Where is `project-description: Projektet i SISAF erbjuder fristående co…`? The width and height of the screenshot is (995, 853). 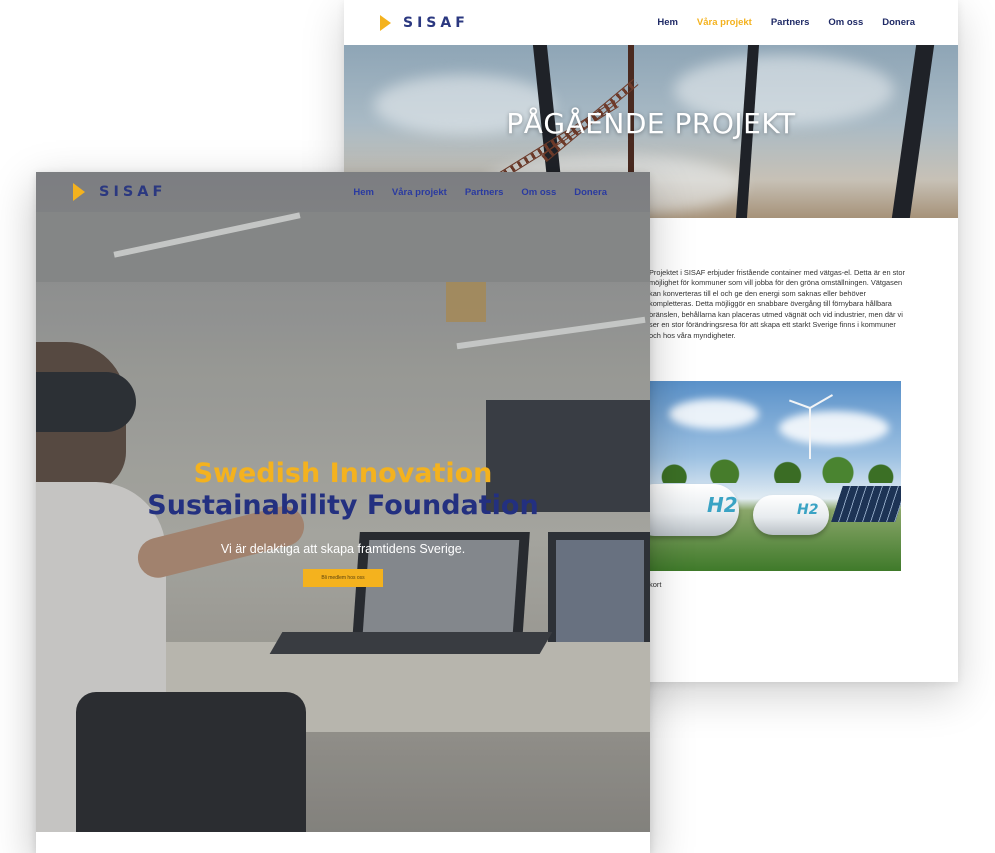 project-description: Projektet i SISAF erbjuder fristående co… is located at coordinates (777, 304).